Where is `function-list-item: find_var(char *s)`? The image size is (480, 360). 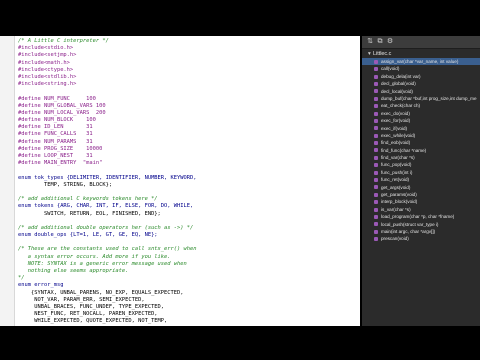
function-list-item: find_var(char *s) is located at coordinates (421, 157).